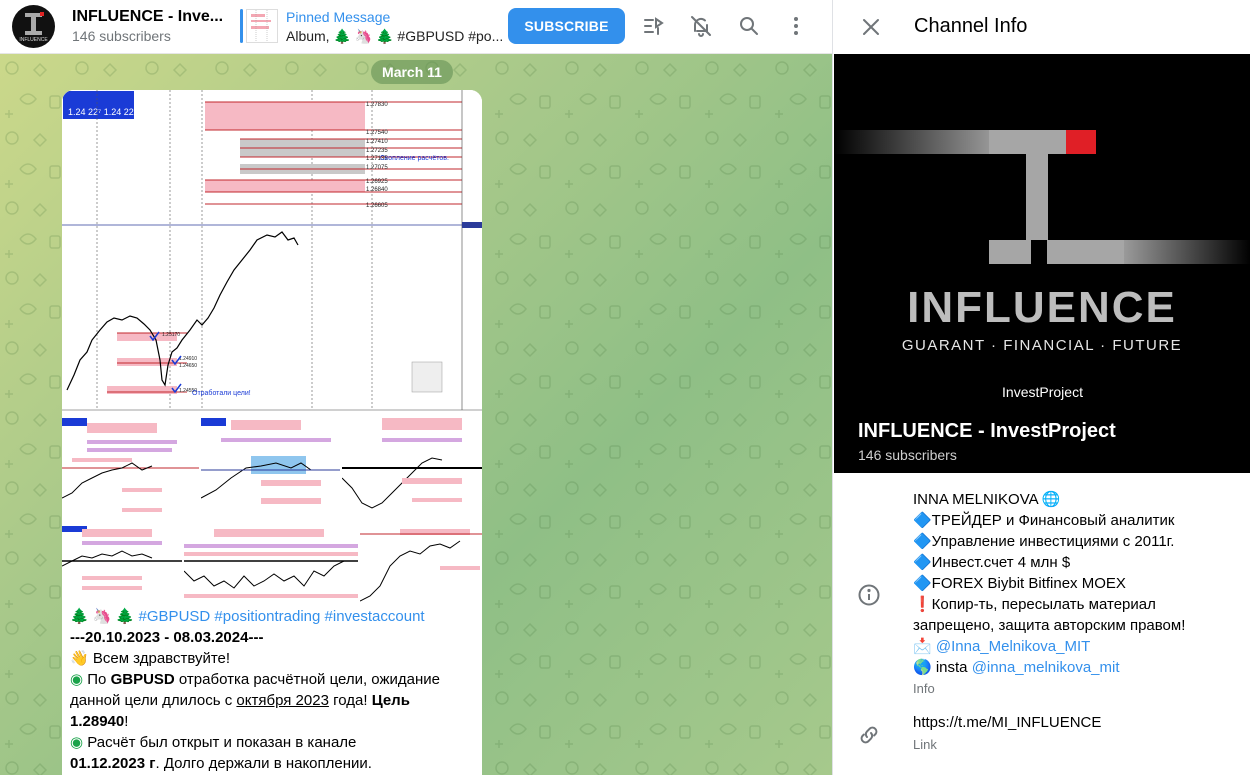  What do you see at coordinates (102, 112) in the screenshot?
I see `svg-text: 1.24 22⁷ 1.24 22⁷` at bounding box center [102, 112].